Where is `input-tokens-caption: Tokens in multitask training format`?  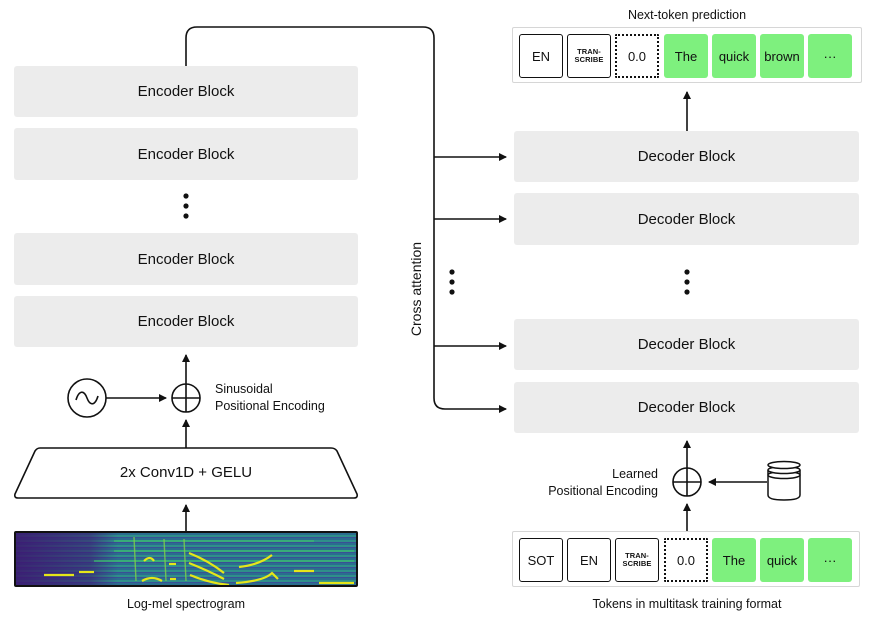 input-tokens-caption: Tokens in multitask training format is located at coordinates (687, 604).